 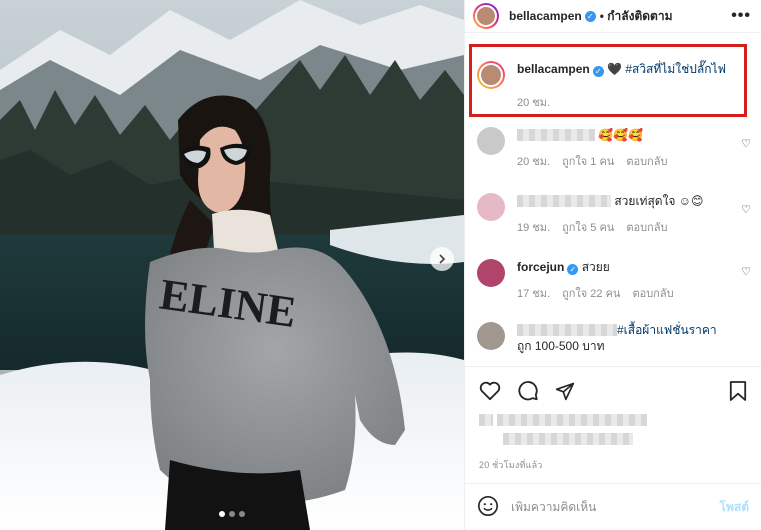 I want to click on author-avatar, so click(x=486, y=16).